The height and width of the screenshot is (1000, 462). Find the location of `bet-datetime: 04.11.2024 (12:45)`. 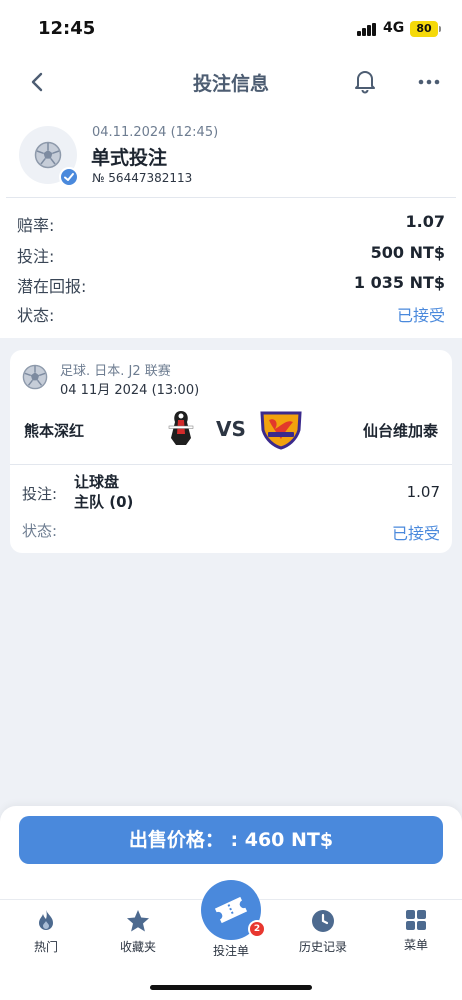

bet-datetime: 04.11.2024 (12:45) is located at coordinates (155, 132).